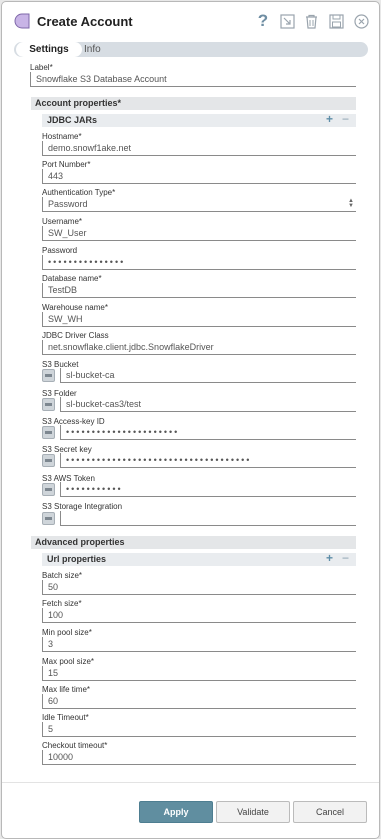 Image resolution: width=381 pixels, height=839 pixels. What do you see at coordinates (48, 432) in the screenshot?
I see `s3-access-key-expression-toggle` at bounding box center [48, 432].